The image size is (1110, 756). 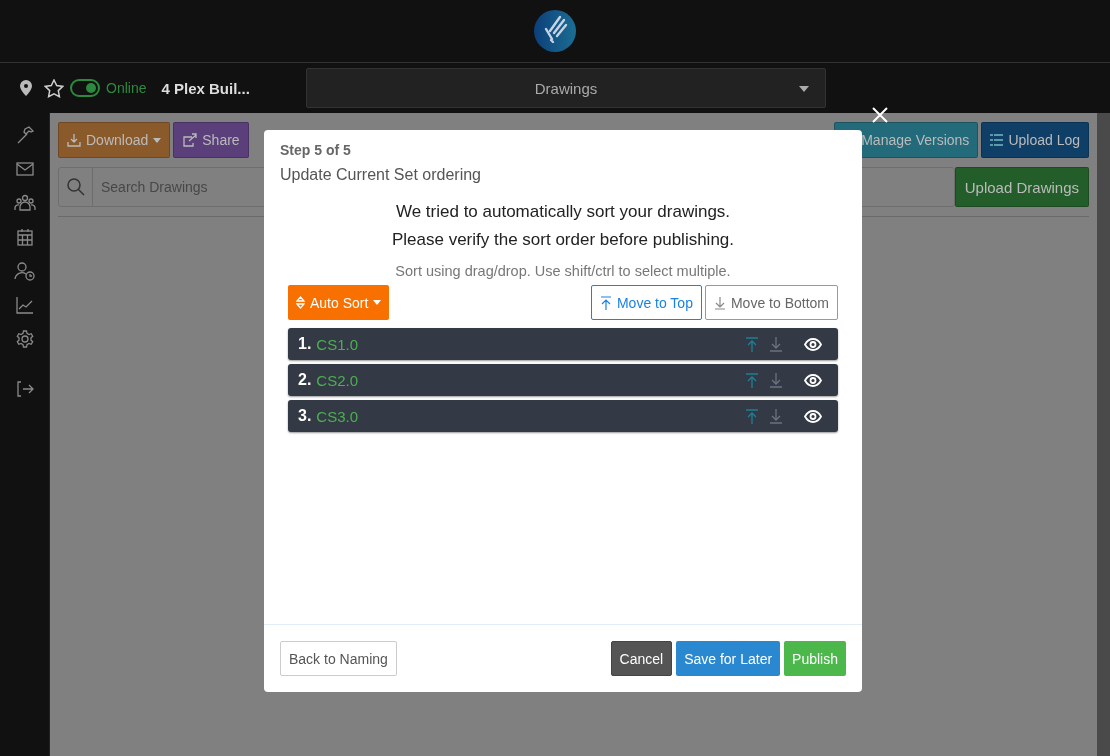 What do you see at coordinates (126, 88) in the screenshot?
I see `status-label: Online` at bounding box center [126, 88].